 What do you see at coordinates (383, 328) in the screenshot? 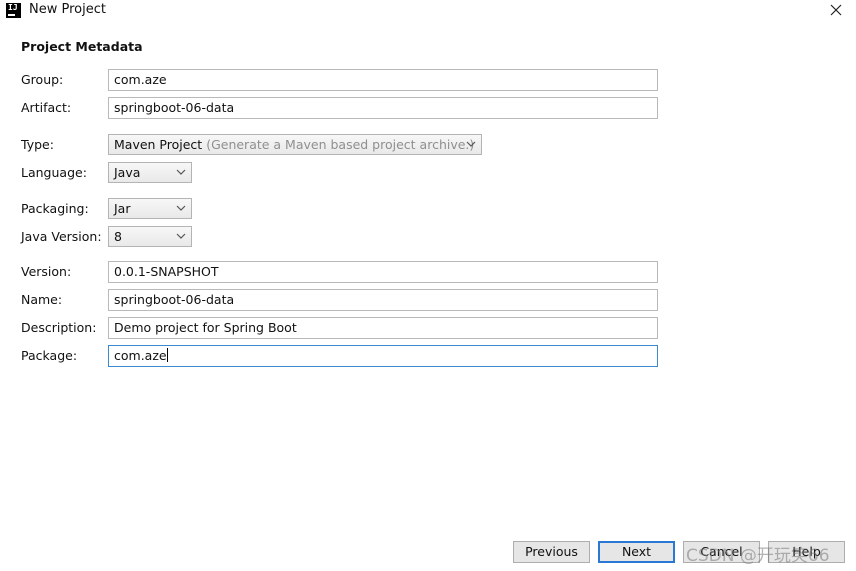
I see `description-input: Demo project for Spring Boot` at bounding box center [383, 328].